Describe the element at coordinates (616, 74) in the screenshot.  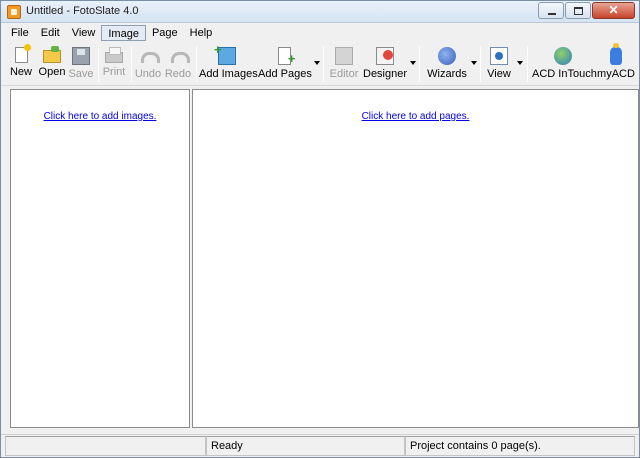
I see `myacd-label: myACD` at that location.